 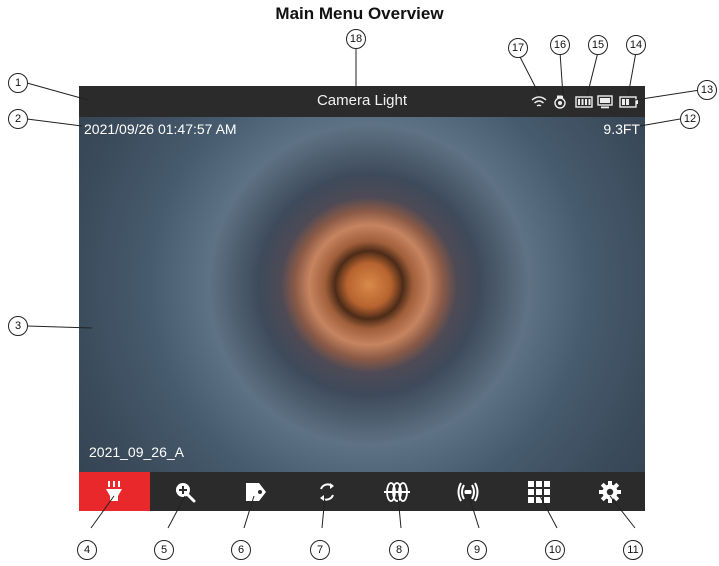 I want to click on callout-17: 17, so click(x=518, y=48).